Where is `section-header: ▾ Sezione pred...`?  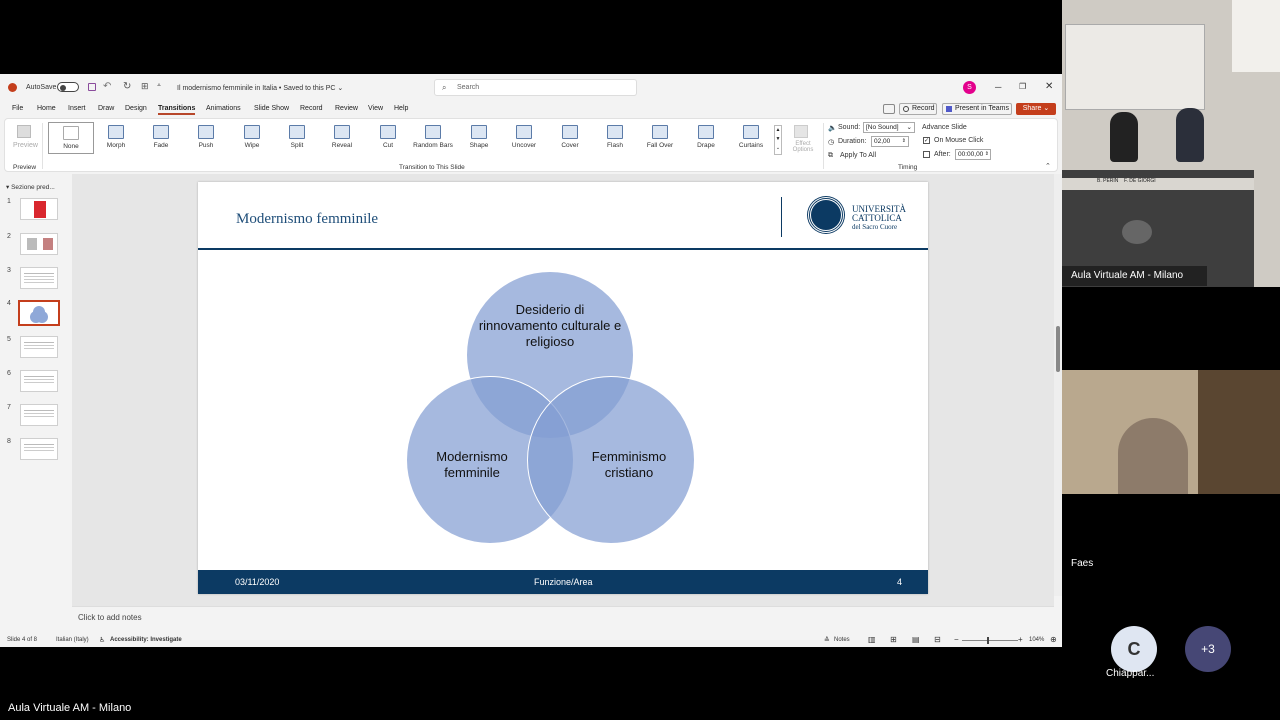 section-header: ▾ Sezione pred... is located at coordinates (30, 187).